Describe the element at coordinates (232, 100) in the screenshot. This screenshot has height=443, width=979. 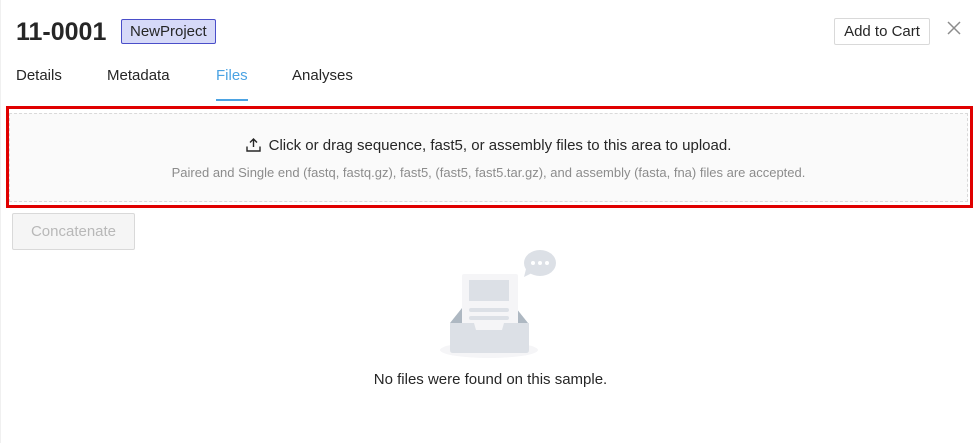
I see `active-tab-indicator` at that location.